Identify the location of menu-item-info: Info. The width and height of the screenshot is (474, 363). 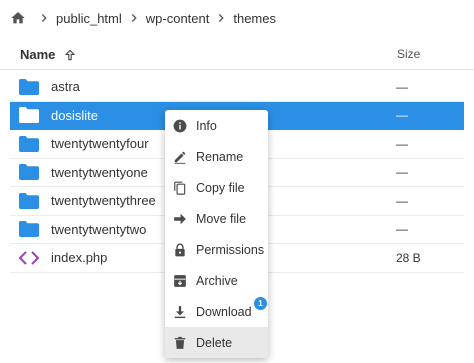
(216, 125).